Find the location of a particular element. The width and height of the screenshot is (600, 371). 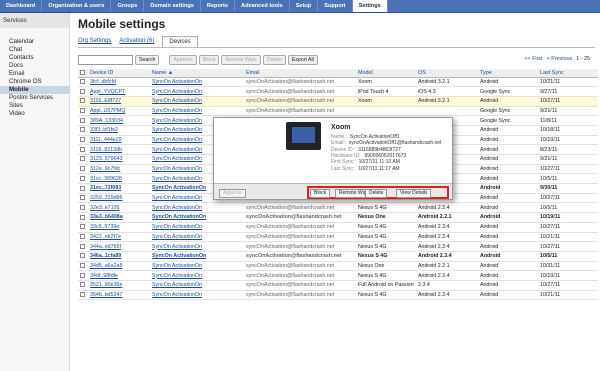

device-id: Appl..U57PMQ is located at coordinates (119, 111).